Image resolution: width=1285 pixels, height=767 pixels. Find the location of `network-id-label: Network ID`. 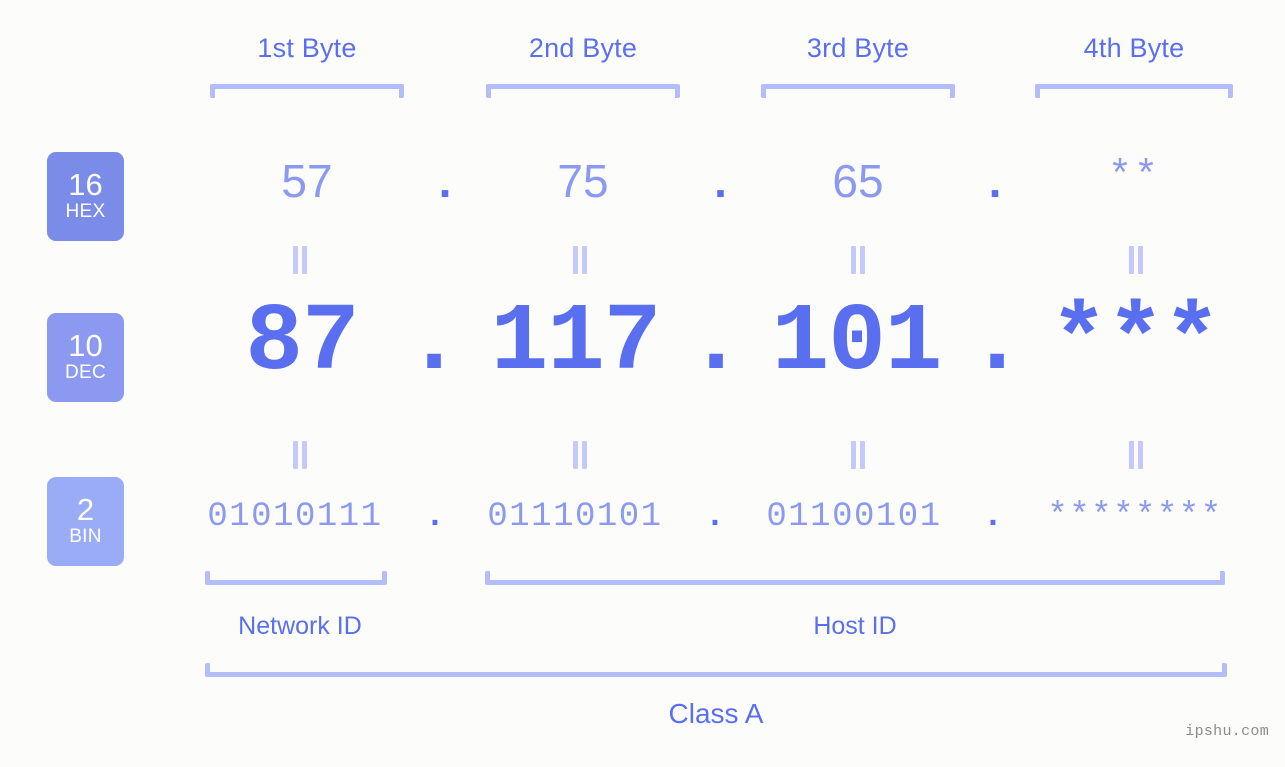

network-id-label: Network ID is located at coordinates (300, 626).